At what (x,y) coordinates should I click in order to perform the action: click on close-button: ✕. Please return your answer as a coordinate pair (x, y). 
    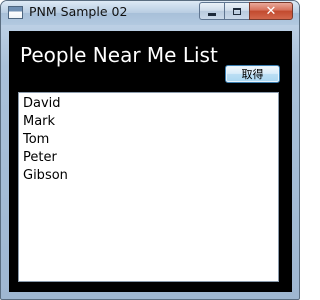
    Looking at the image, I should click on (271, 11).